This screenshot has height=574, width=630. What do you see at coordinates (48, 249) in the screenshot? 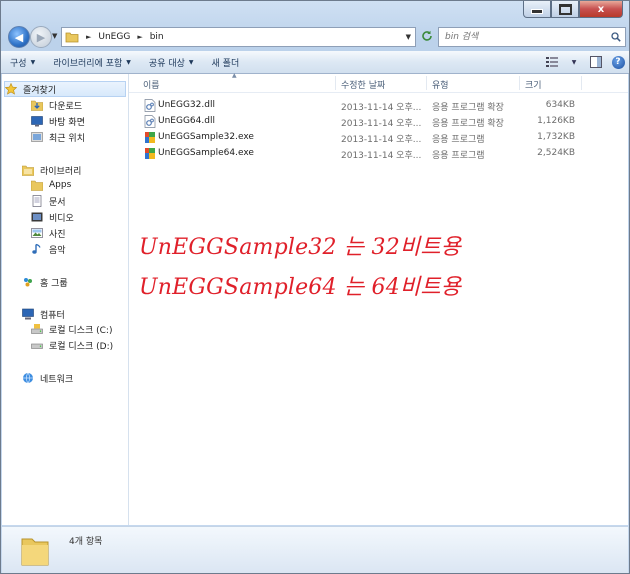
I see `nav-music: 음악` at bounding box center [48, 249].